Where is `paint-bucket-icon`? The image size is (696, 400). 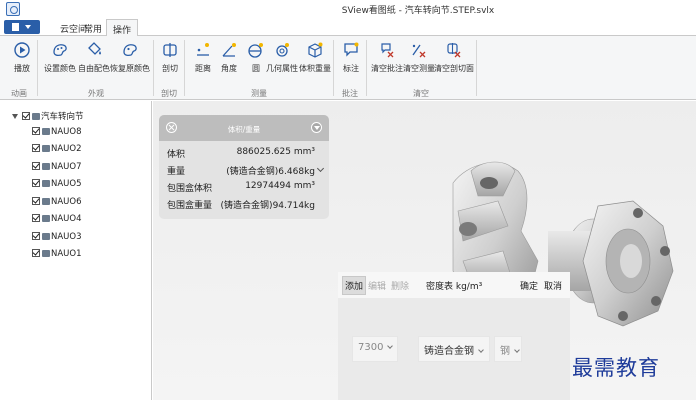
paint-bucket-icon is located at coordinates (94, 48).